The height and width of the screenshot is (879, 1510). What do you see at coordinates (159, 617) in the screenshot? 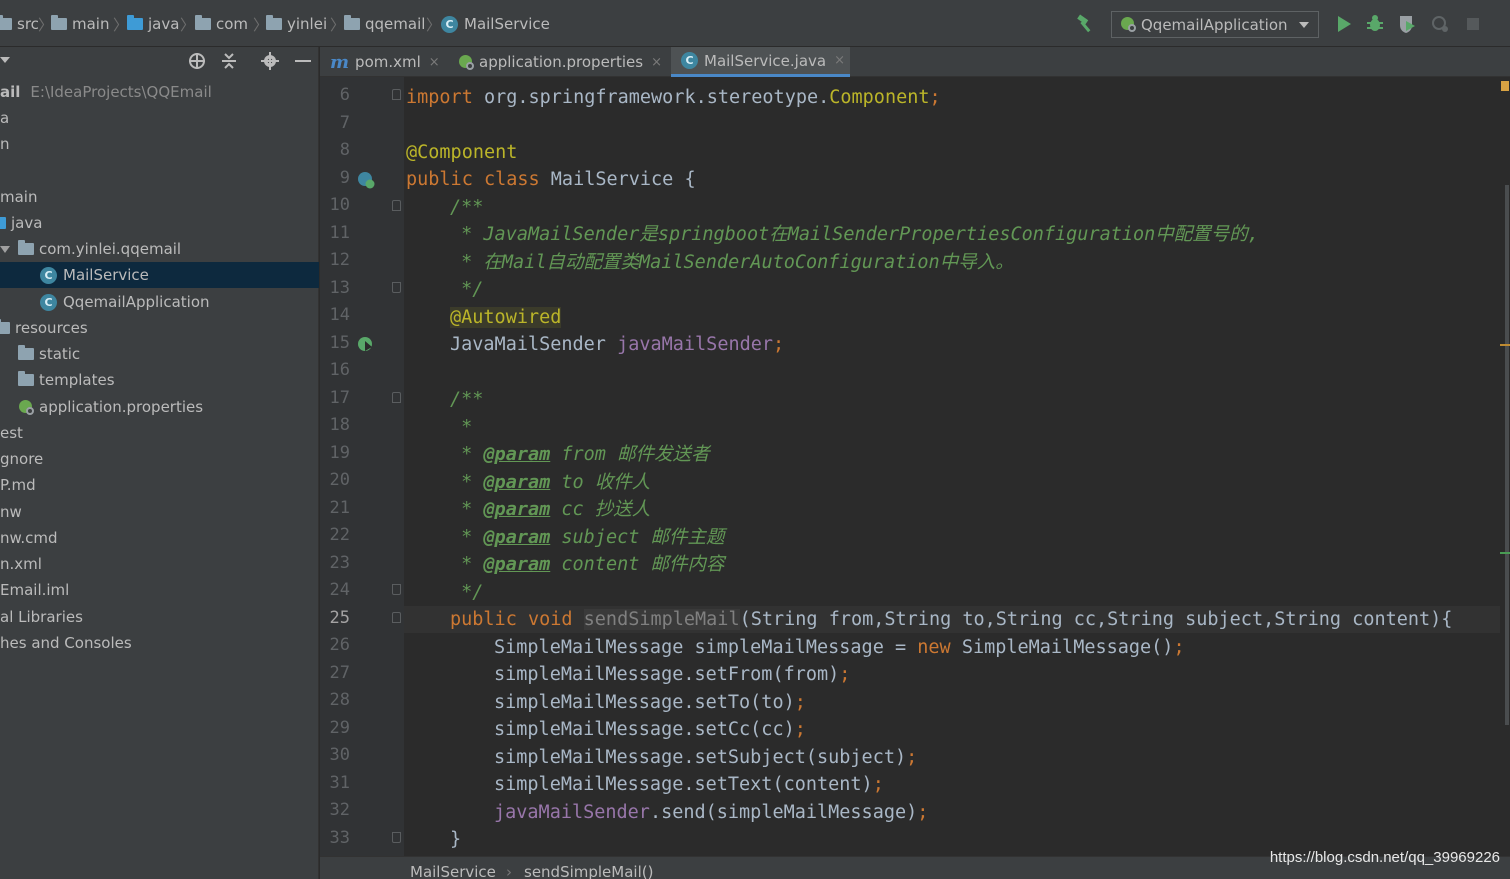
I see `tree-item-external-libraries: al Libraries` at bounding box center [159, 617].